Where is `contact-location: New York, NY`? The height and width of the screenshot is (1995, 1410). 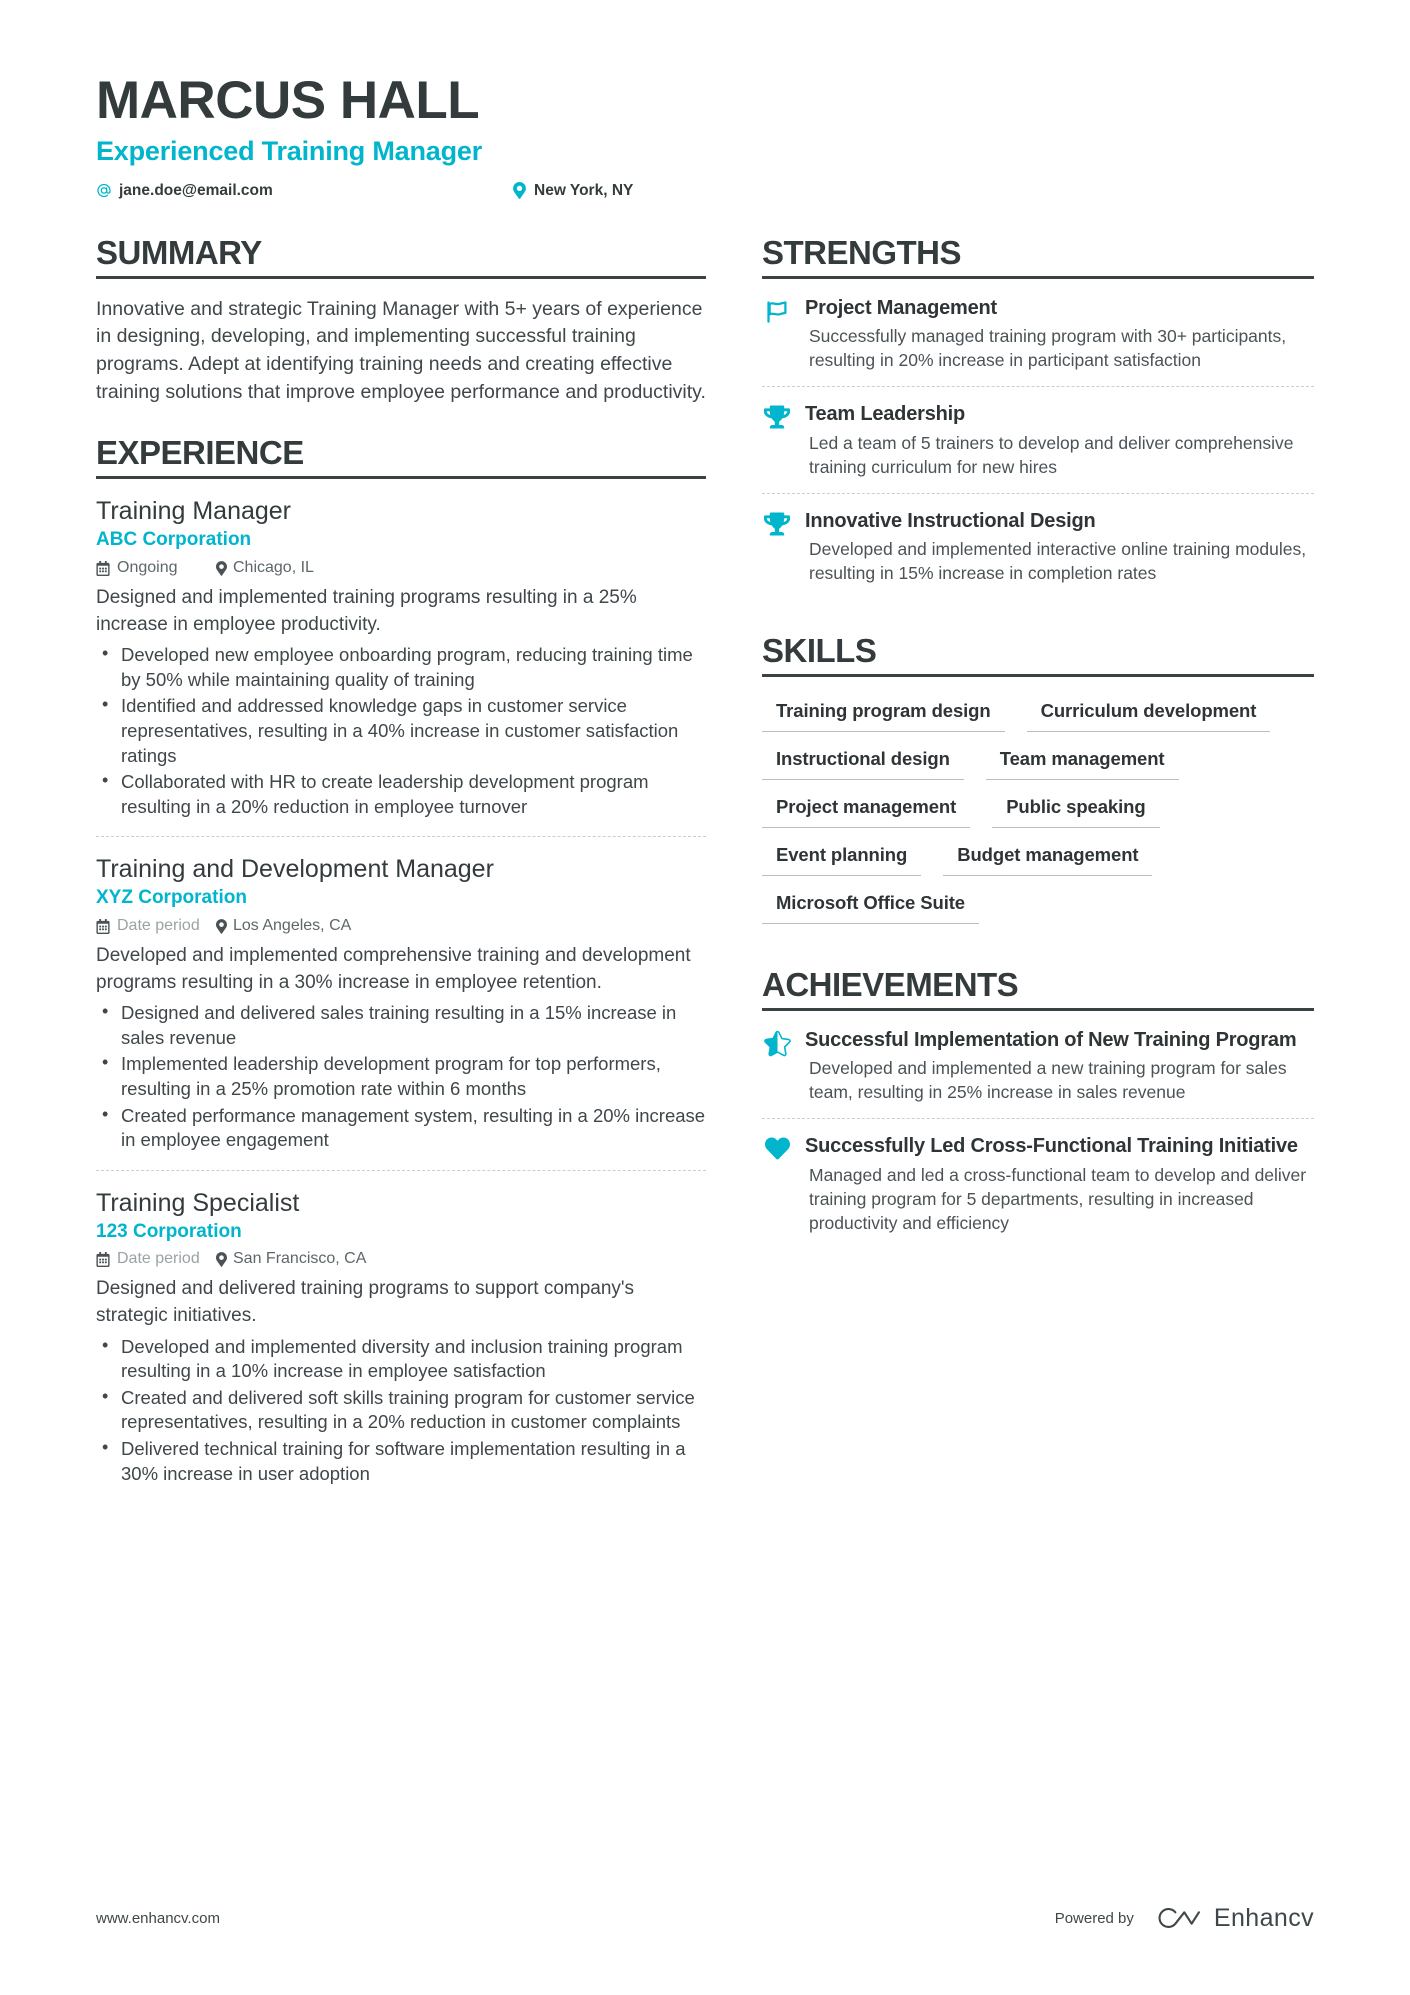 contact-location: New York, NY is located at coordinates (572, 191).